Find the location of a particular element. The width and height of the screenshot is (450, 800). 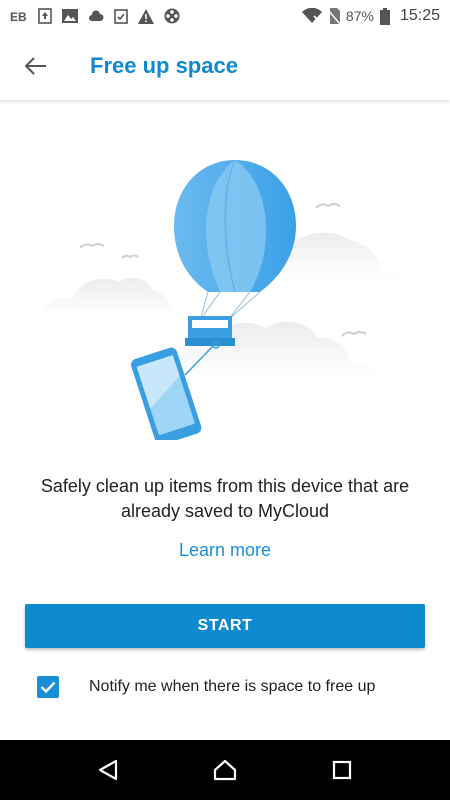

film-reel-icon is located at coordinates (172, 16).